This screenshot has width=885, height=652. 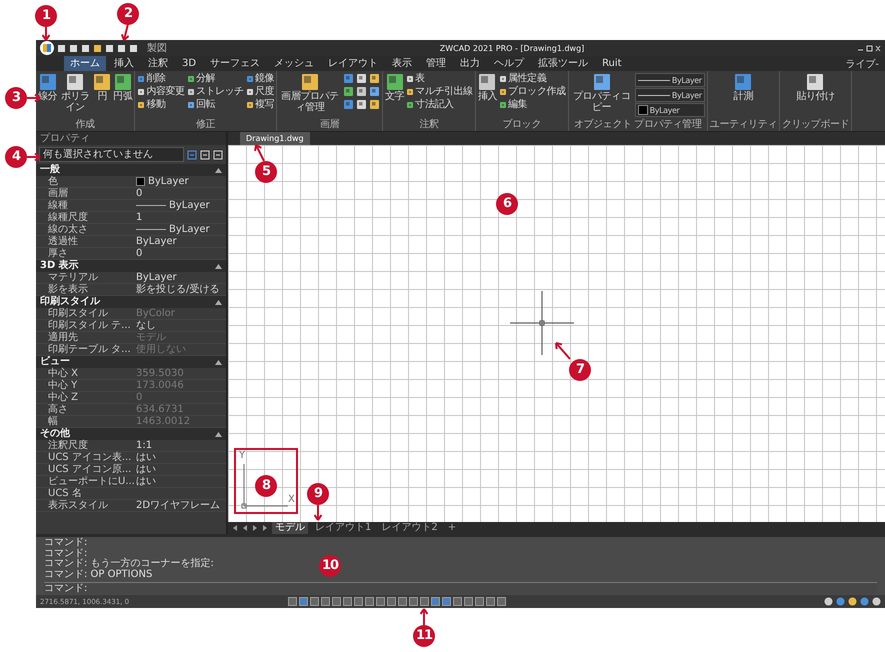 I want to click on property-value: 2Dワイヤフレーム, so click(x=178, y=505).